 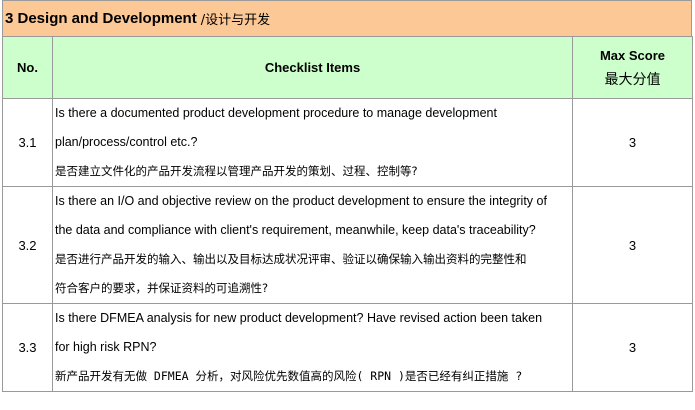 I want to click on section-title-zh: /设计与开发, so click(x=235, y=20).